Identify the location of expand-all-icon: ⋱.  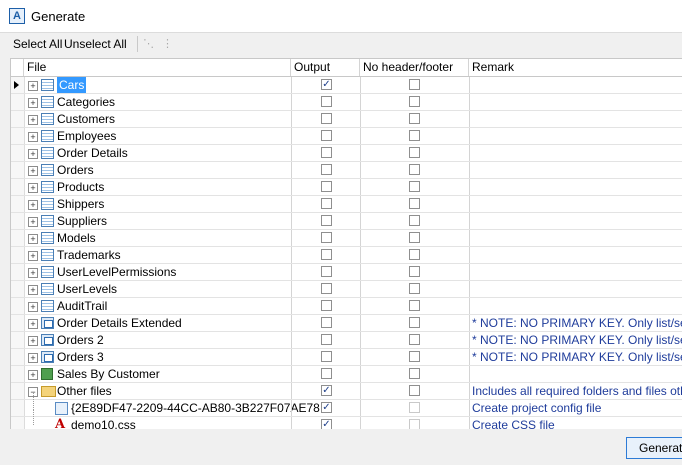
(150, 44).